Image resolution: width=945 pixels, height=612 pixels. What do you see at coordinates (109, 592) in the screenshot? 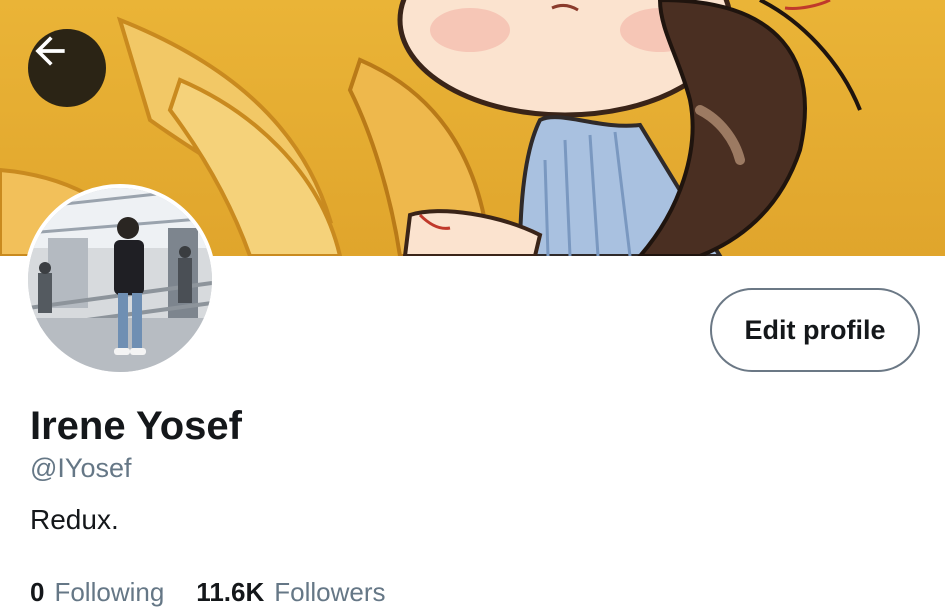
I see `following-label: Following` at bounding box center [109, 592].